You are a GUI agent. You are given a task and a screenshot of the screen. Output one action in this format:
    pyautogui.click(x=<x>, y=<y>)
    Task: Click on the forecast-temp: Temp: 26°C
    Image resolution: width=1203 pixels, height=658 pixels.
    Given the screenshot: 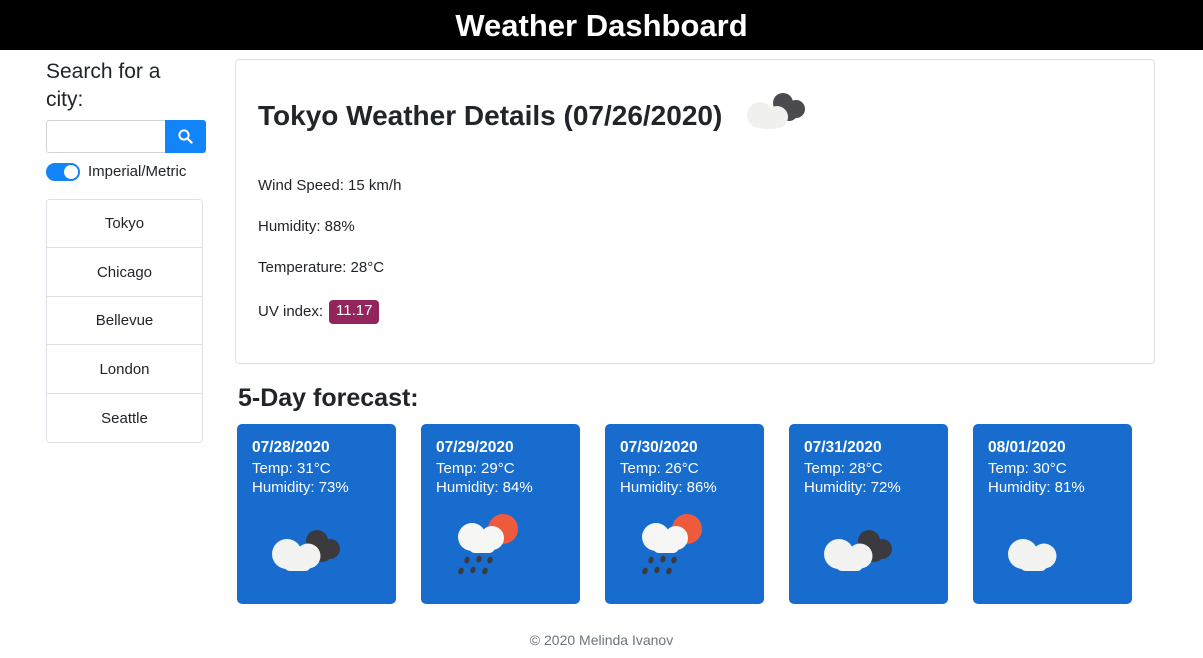 What is the action you would take?
    pyautogui.click(x=659, y=468)
    